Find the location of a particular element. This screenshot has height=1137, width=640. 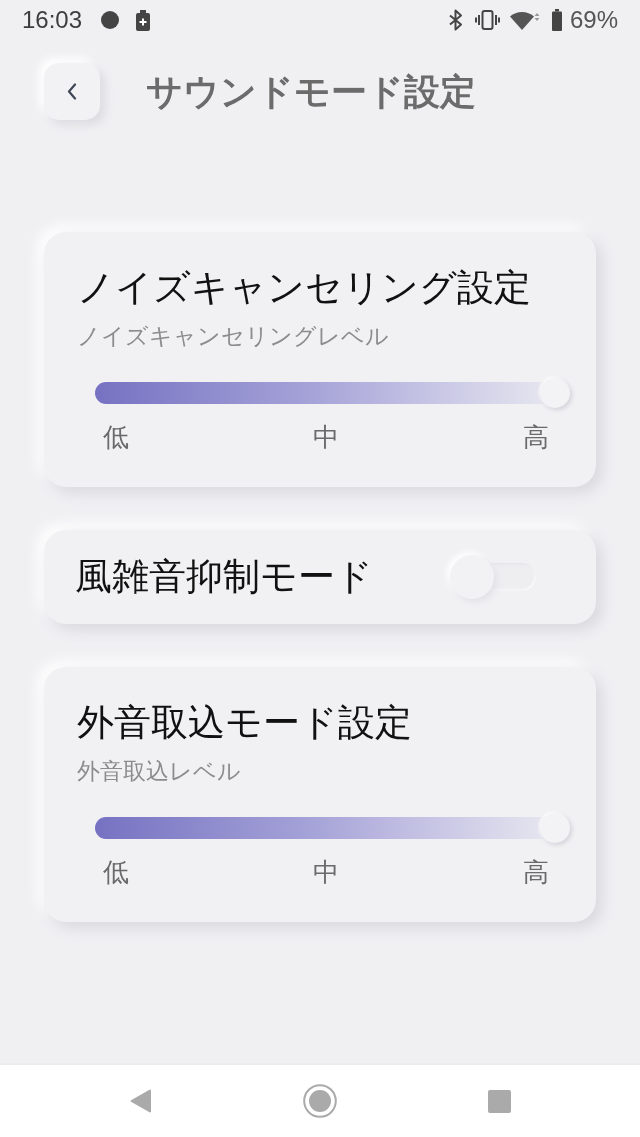

setting-title: 外音取込モード設定 is located at coordinates (245, 723).